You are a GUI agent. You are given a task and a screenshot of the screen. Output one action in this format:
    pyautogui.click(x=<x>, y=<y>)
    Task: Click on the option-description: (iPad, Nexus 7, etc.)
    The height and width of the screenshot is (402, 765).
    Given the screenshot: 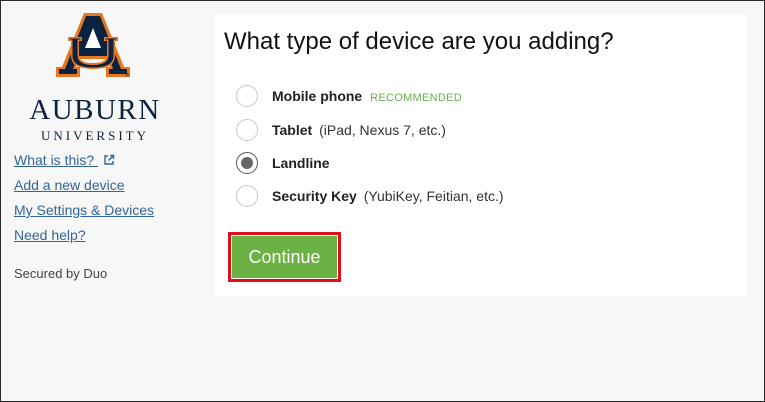 What is the action you would take?
    pyautogui.click(x=382, y=130)
    